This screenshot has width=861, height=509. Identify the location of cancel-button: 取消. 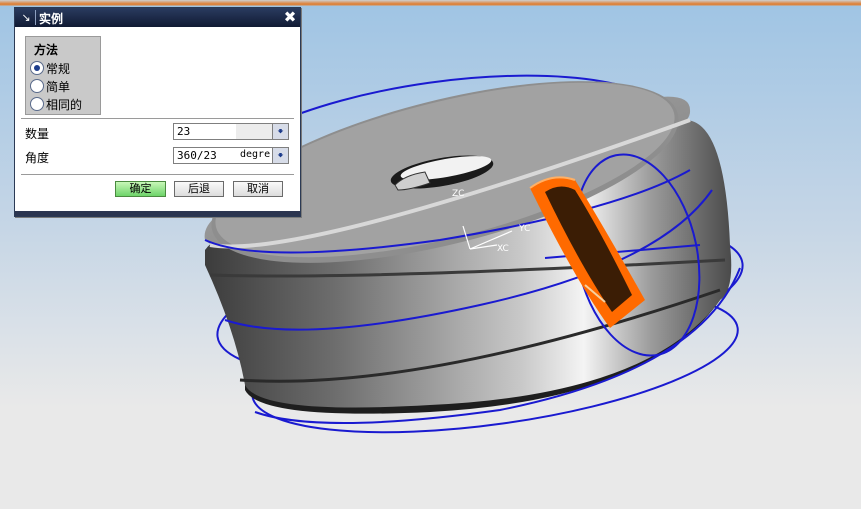
(258, 189).